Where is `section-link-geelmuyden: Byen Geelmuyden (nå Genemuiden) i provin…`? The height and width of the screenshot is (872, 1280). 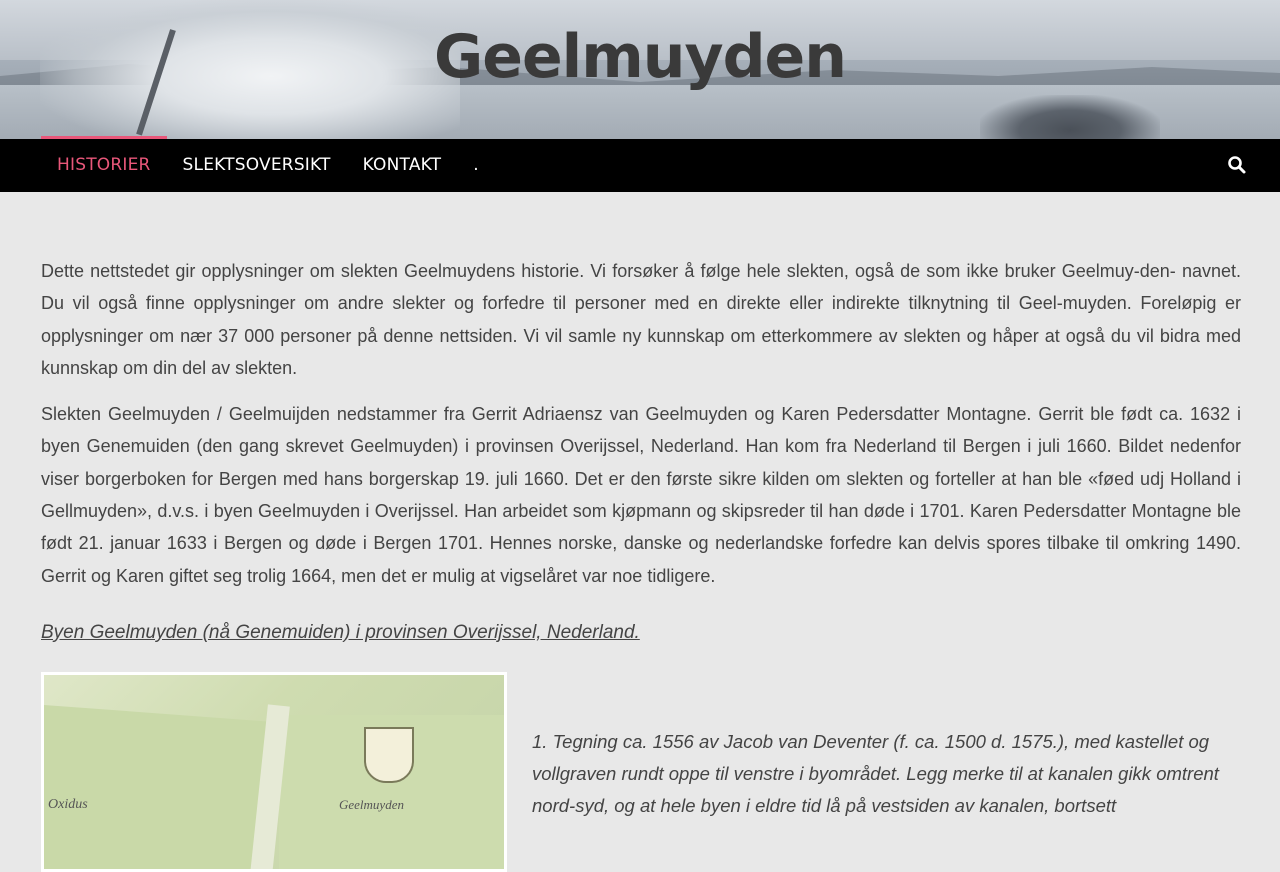
section-link-geelmuyden: Byen Geelmuyden (nå Genemuiden) i provin… is located at coordinates (641, 633).